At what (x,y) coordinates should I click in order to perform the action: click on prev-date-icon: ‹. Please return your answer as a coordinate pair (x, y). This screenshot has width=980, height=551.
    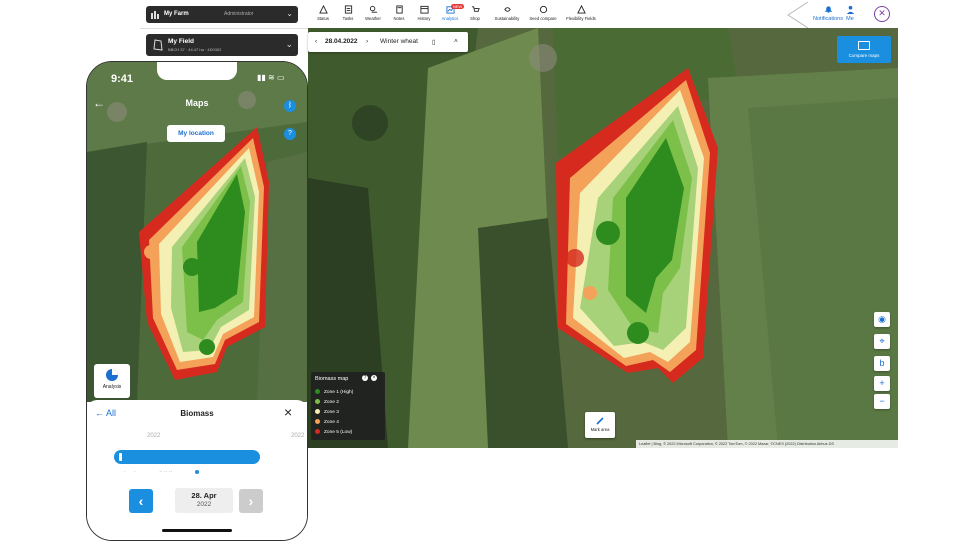
    Looking at the image, I should click on (316, 41).